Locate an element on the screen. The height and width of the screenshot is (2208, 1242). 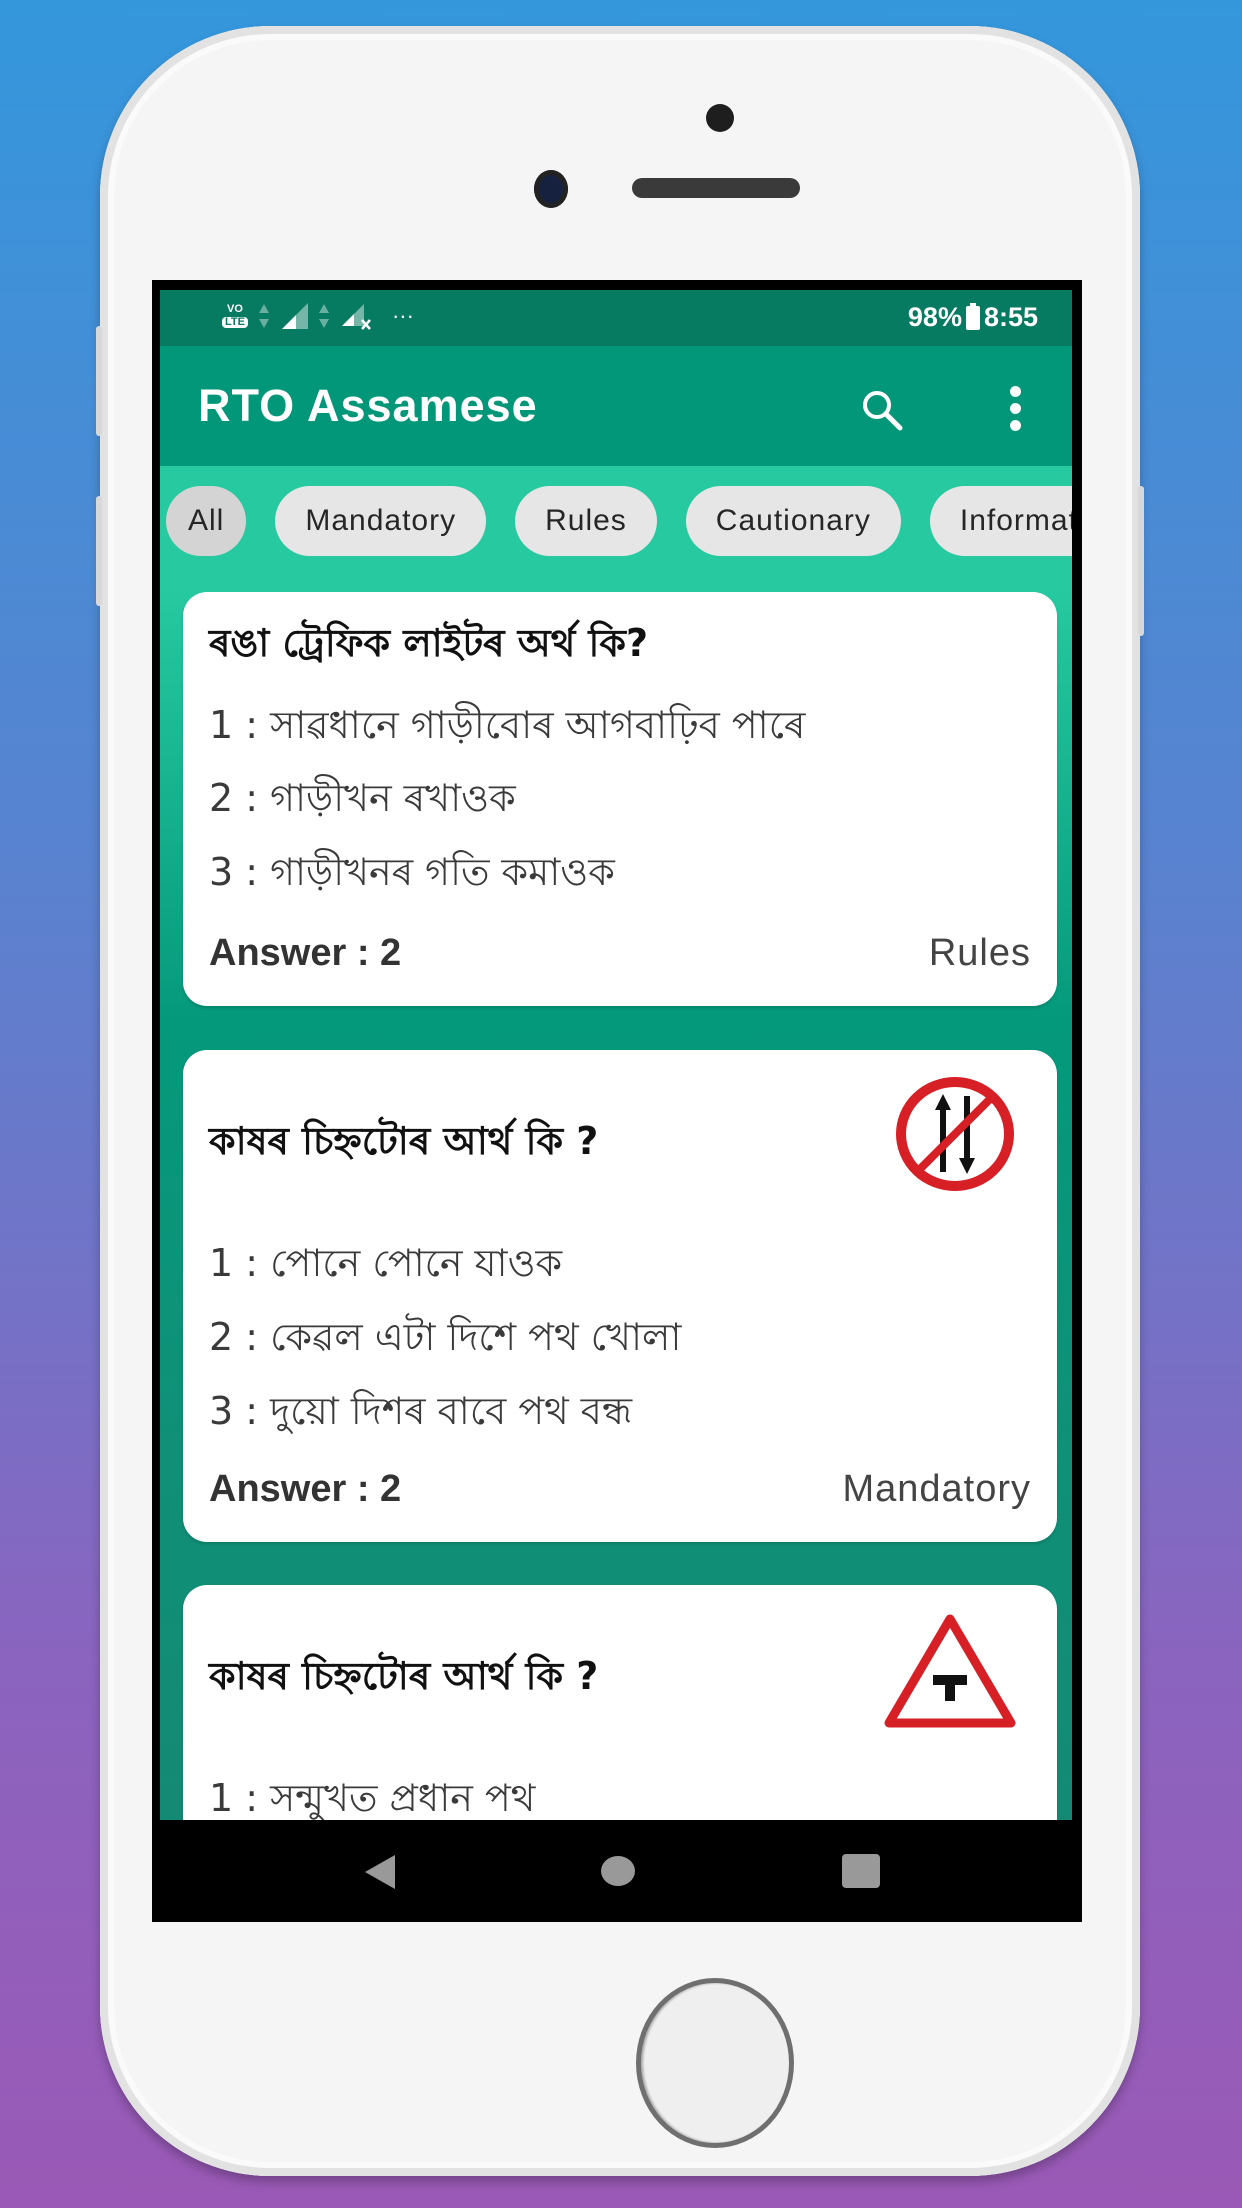
app-title: RTO Assamese is located at coordinates (368, 405).